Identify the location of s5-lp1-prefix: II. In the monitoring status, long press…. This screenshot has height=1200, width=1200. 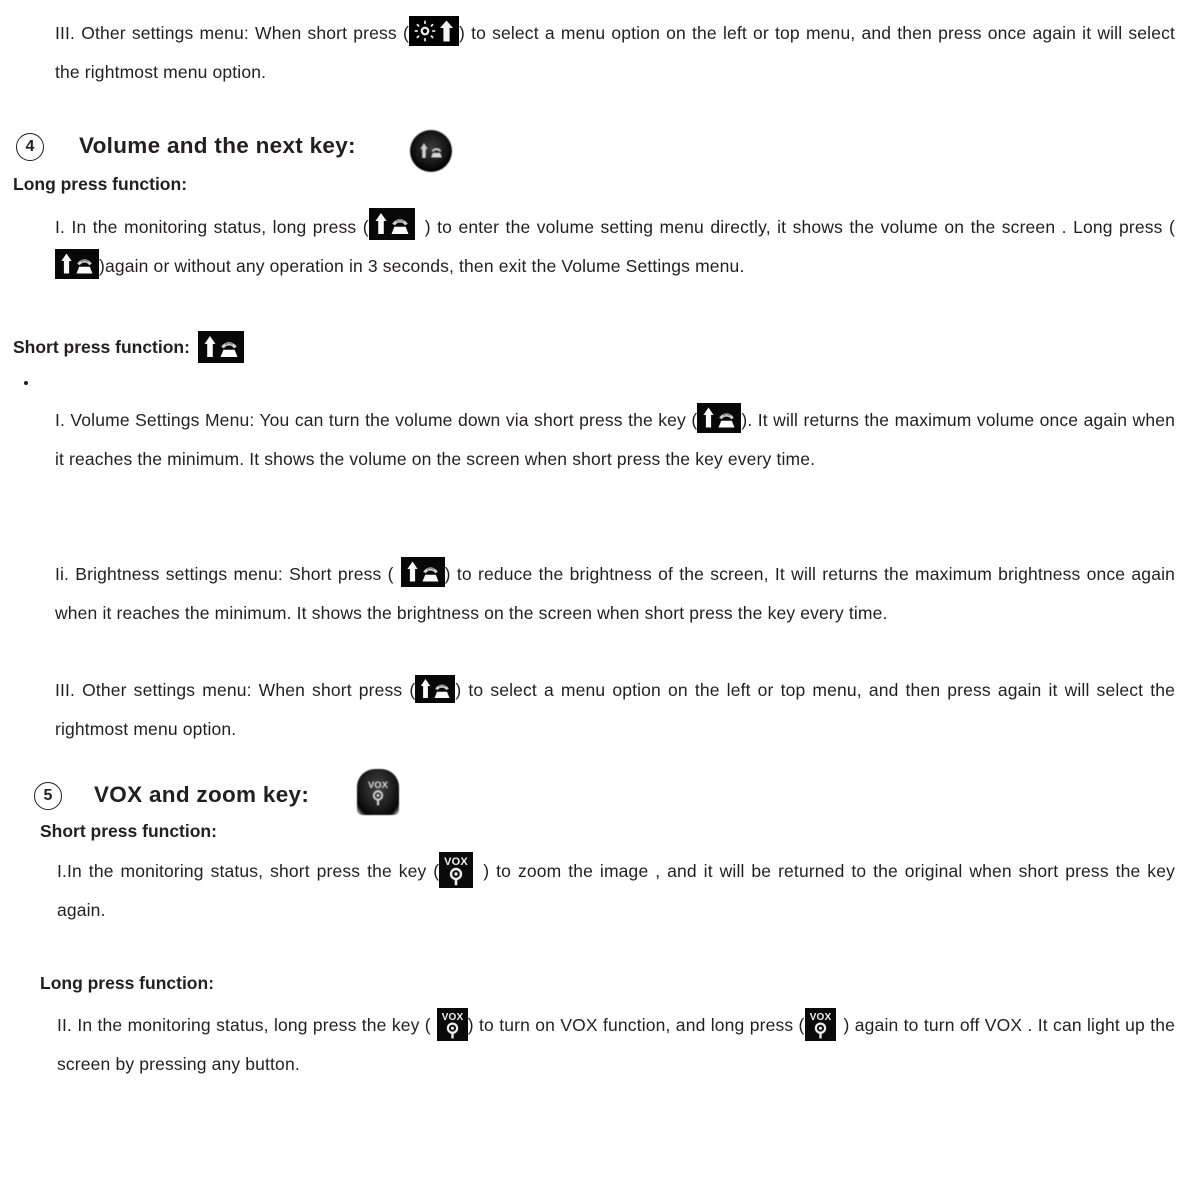
(244, 1025).